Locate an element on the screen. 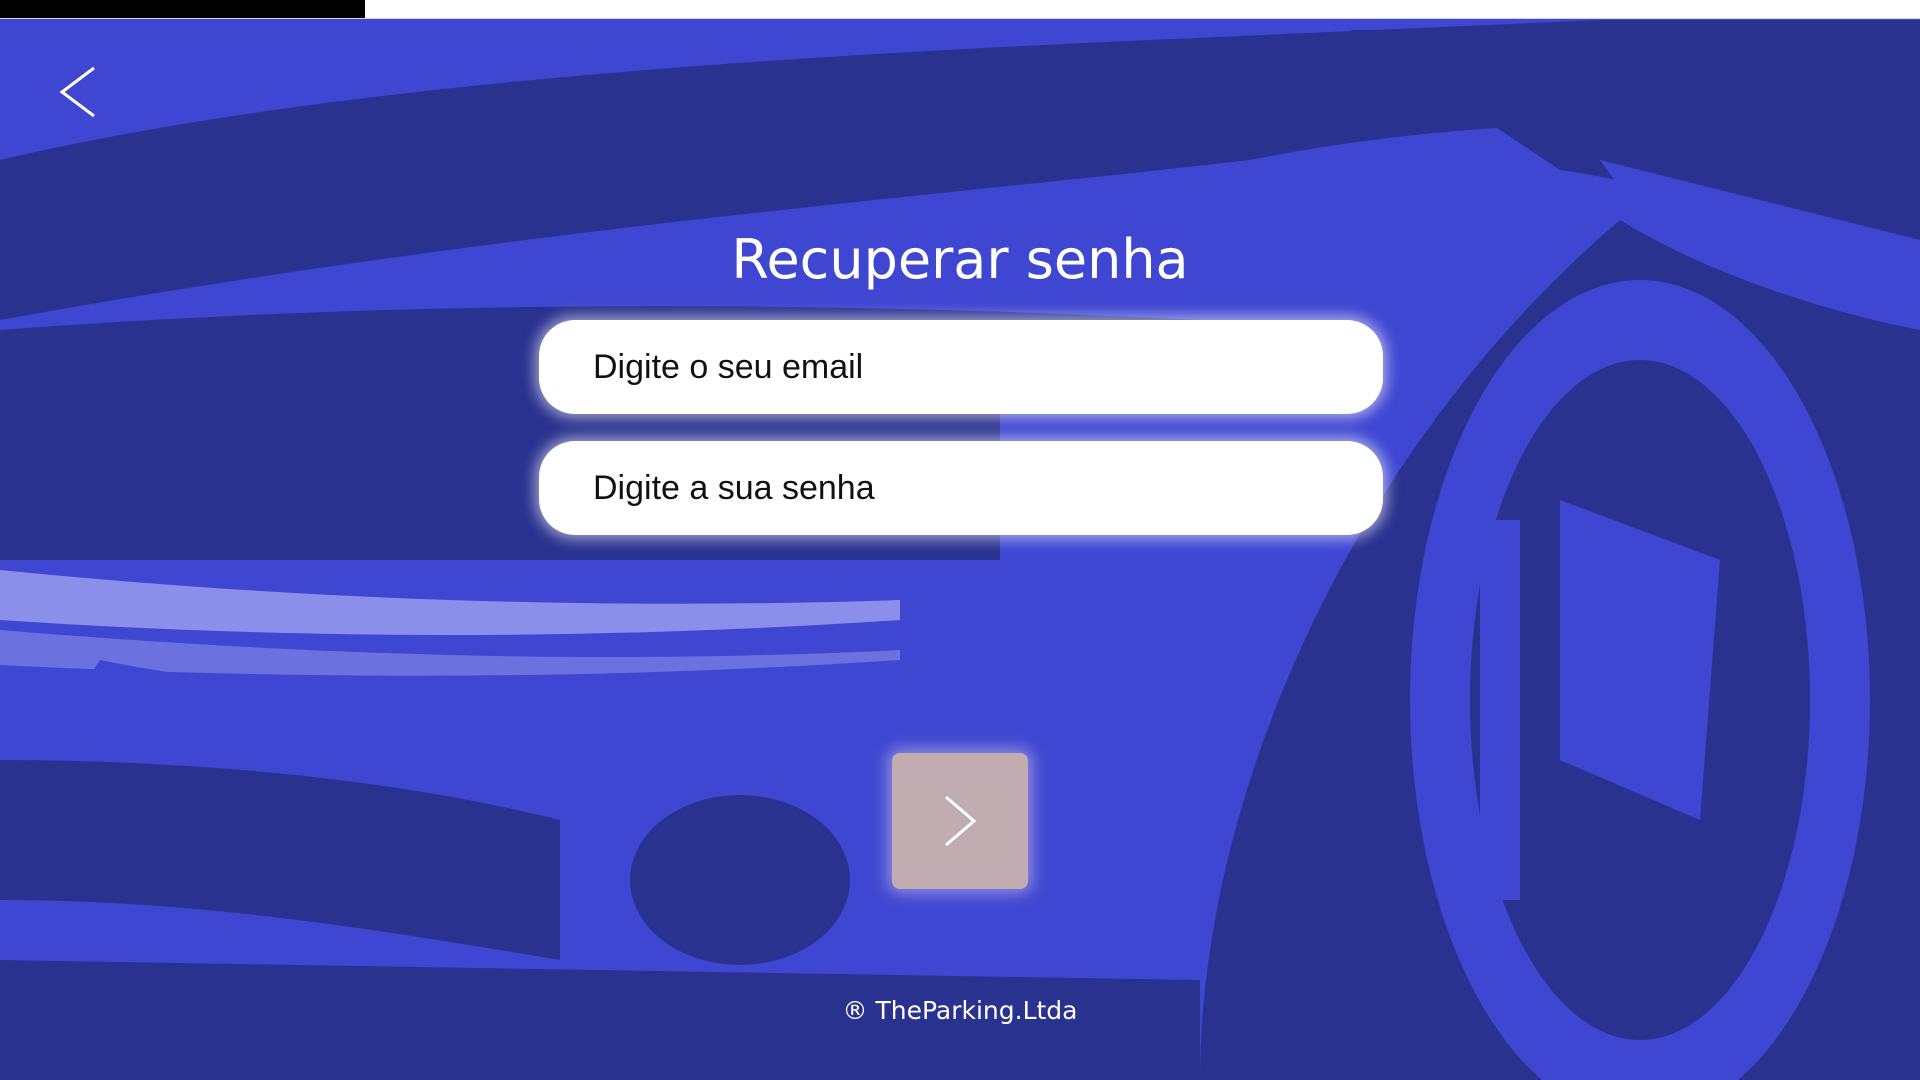 This screenshot has width=1920, height=1080. back-button is located at coordinates (80, 92).